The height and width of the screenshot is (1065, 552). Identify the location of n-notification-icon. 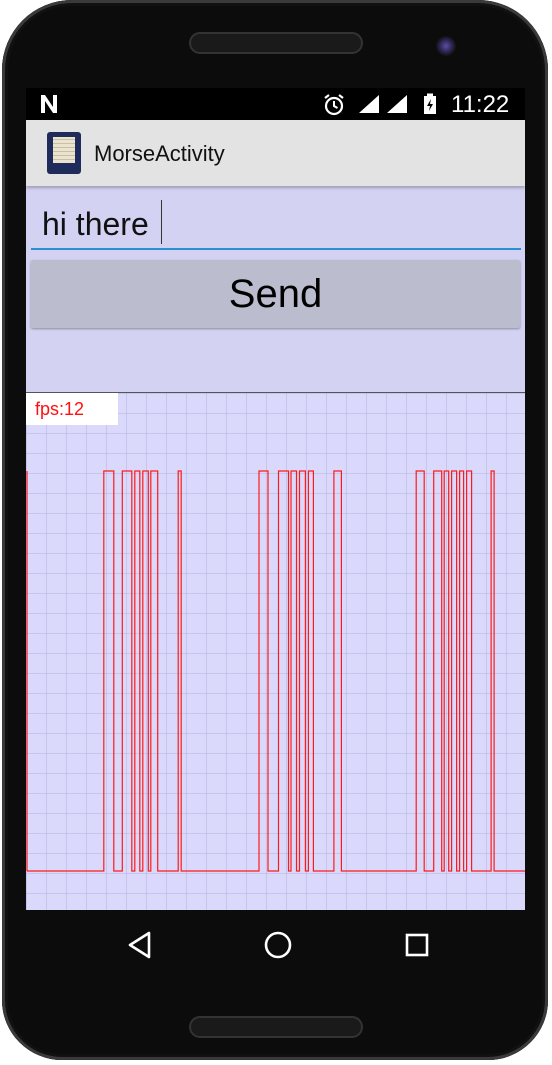
(49, 107).